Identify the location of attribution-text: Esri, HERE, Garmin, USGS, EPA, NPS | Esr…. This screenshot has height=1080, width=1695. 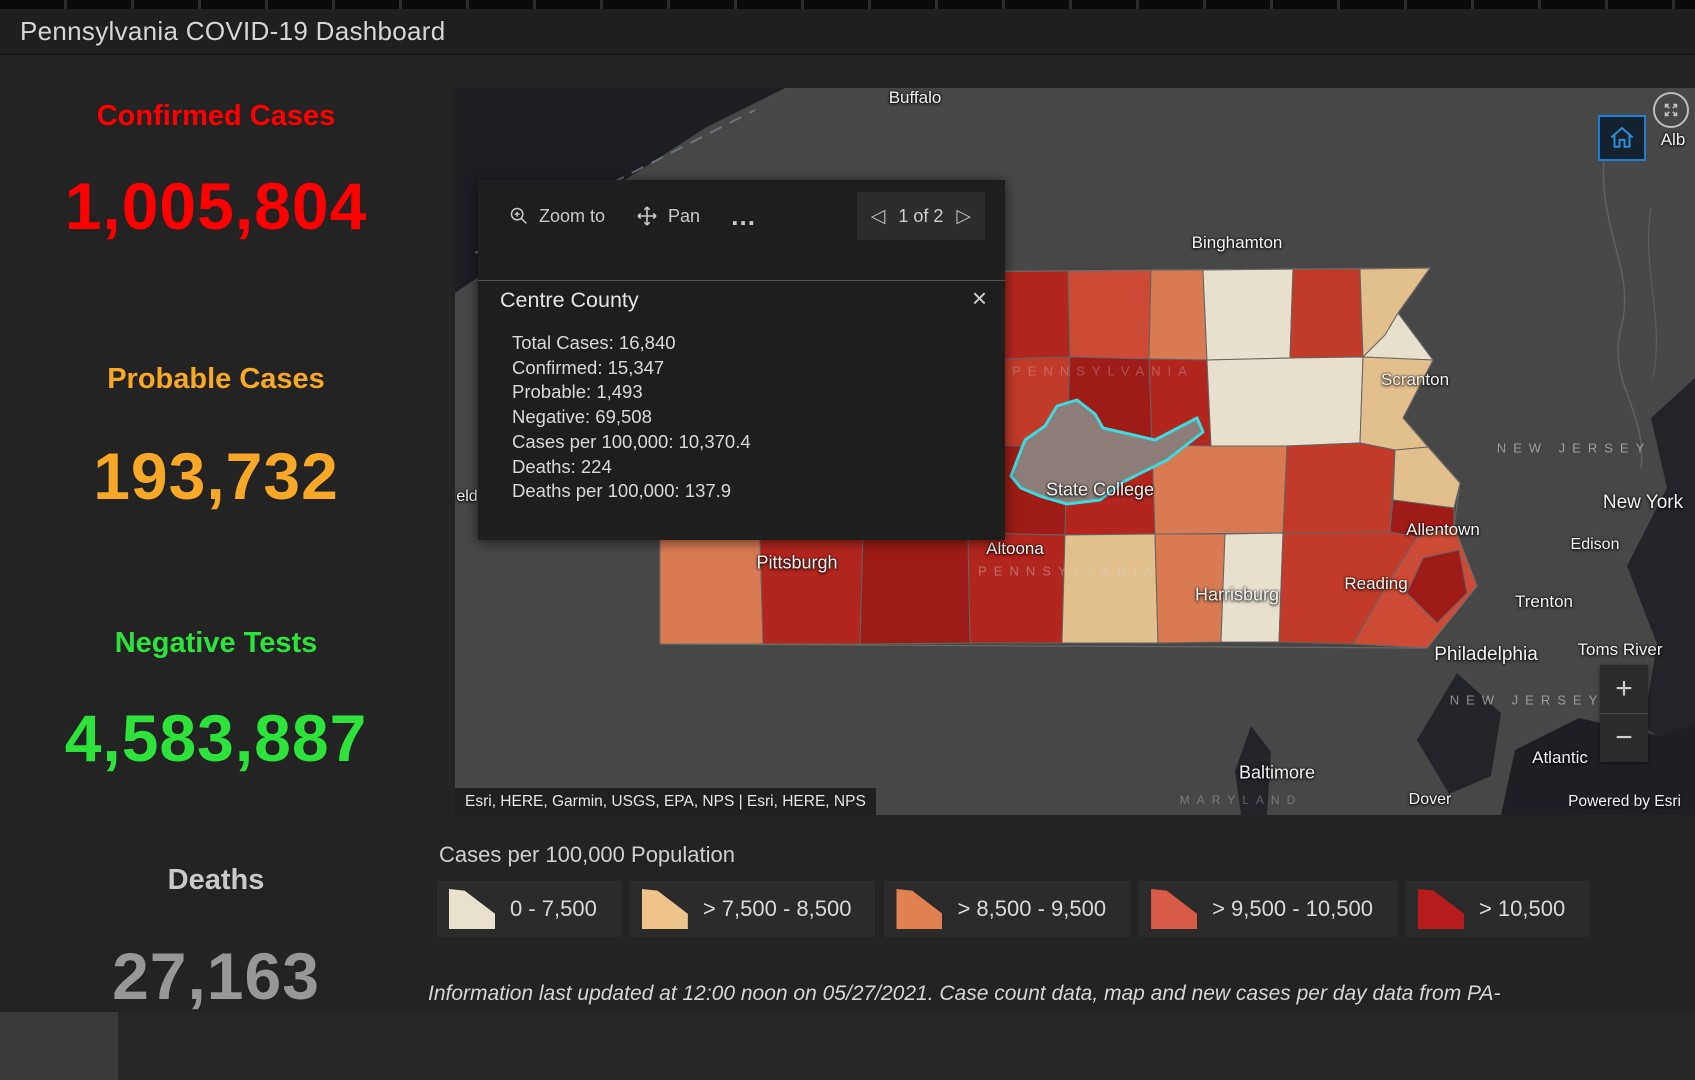
(665, 801).